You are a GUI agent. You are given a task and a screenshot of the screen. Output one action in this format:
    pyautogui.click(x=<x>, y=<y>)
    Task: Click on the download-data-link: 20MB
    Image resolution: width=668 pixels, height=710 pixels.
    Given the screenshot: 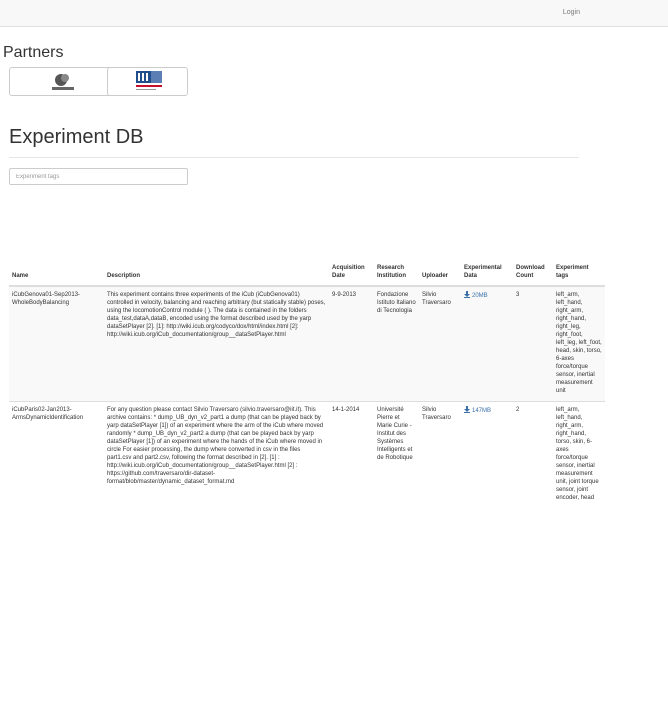 What is the action you would take?
    pyautogui.click(x=476, y=295)
    